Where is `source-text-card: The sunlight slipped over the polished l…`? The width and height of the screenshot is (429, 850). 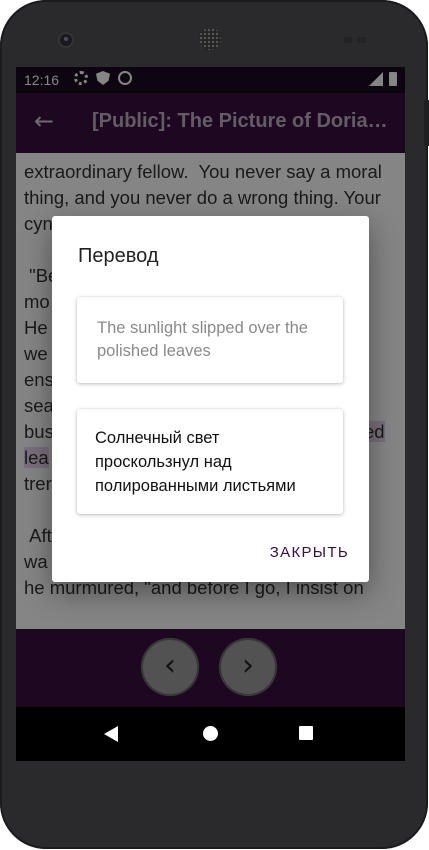 source-text-card: The sunlight slipped over the polished l… is located at coordinates (210, 340).